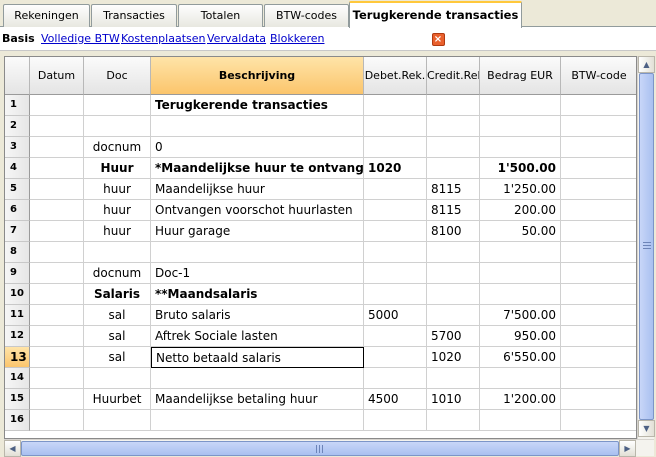  Describe the element at coordinates (257, 147) in the screenshot. I see `cell-beschrijving: 0` at that location.